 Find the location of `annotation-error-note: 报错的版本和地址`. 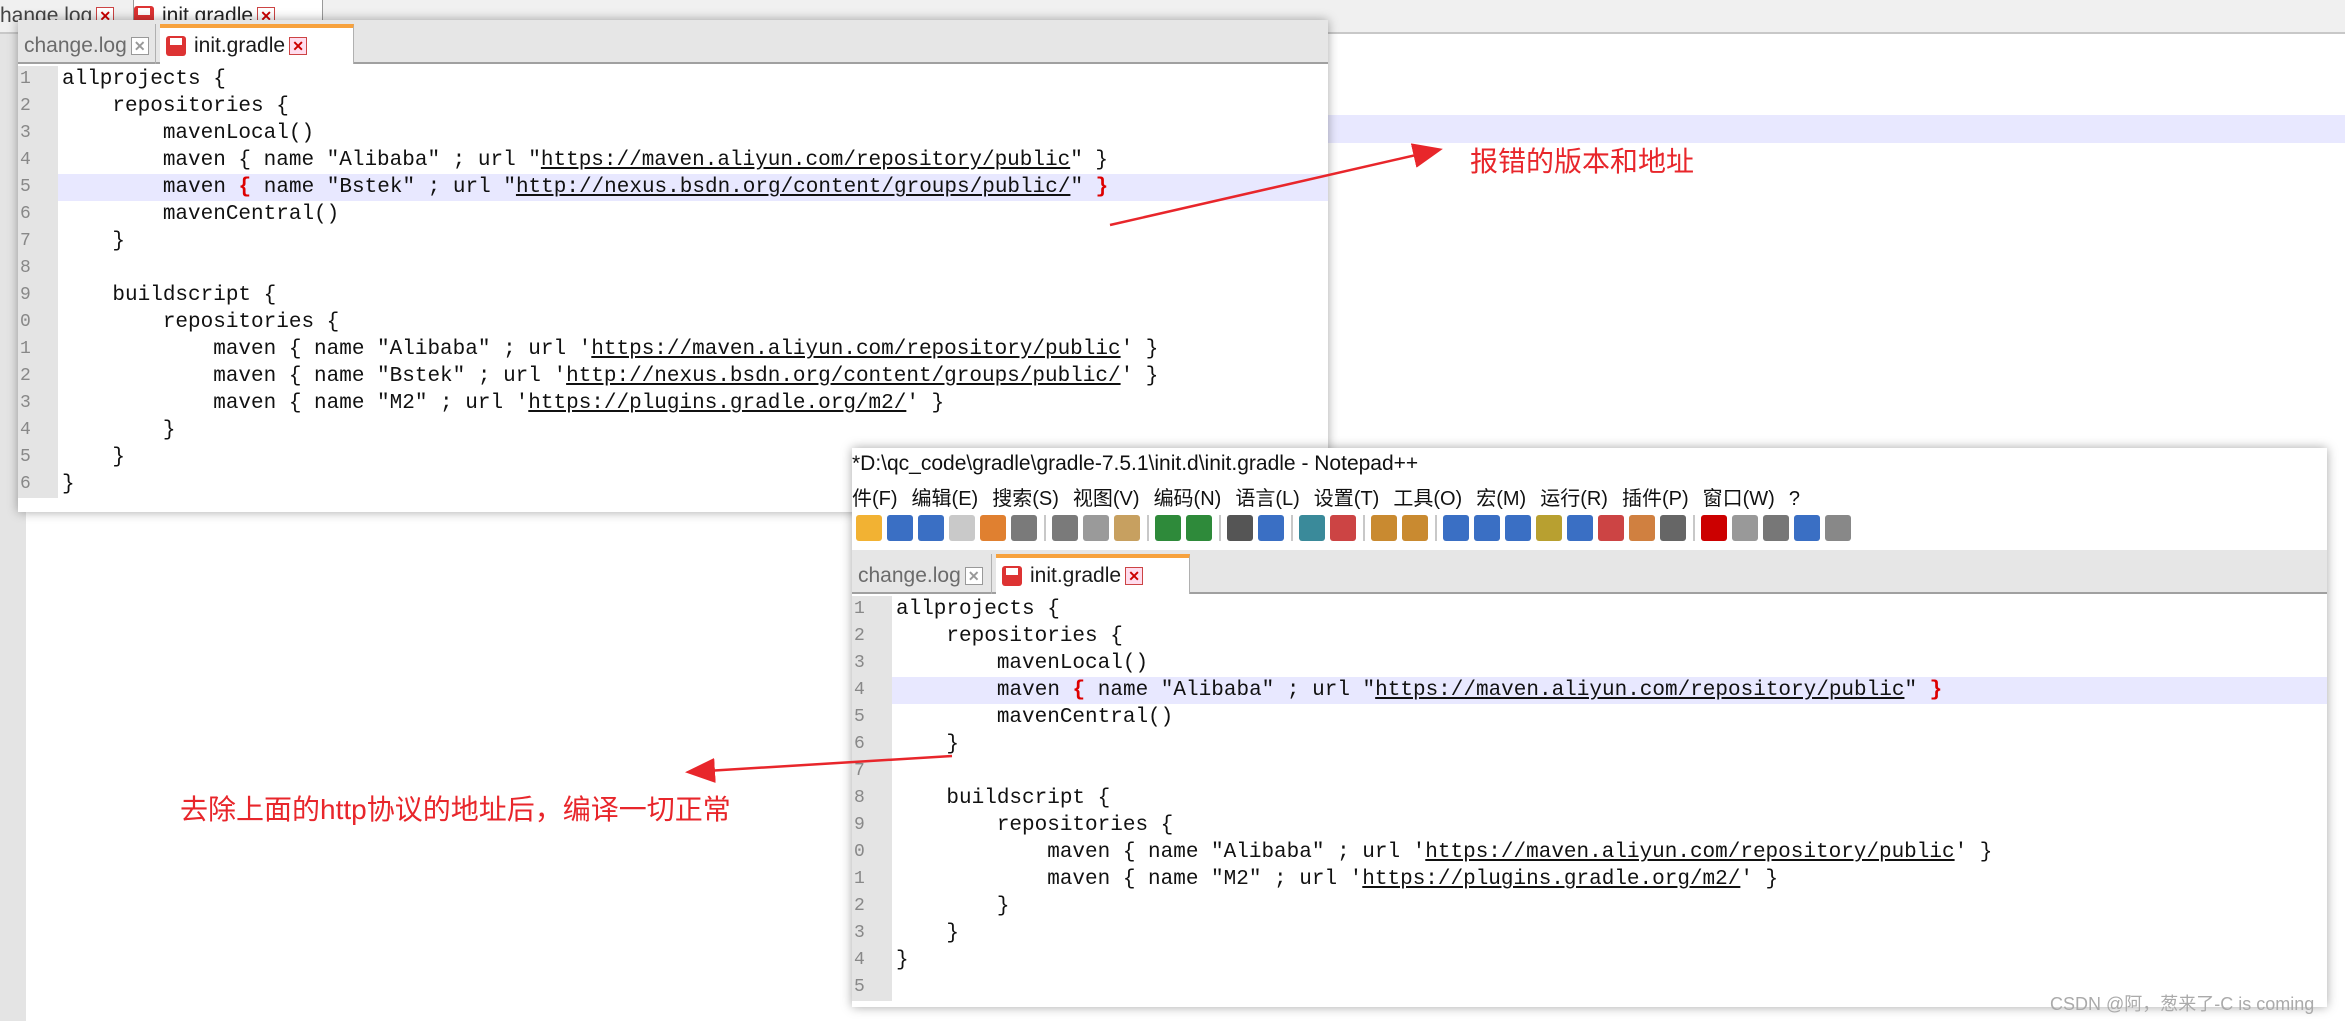

annotation-error-note: 报错的版本和地址 is located at coordinates (1582, 161).